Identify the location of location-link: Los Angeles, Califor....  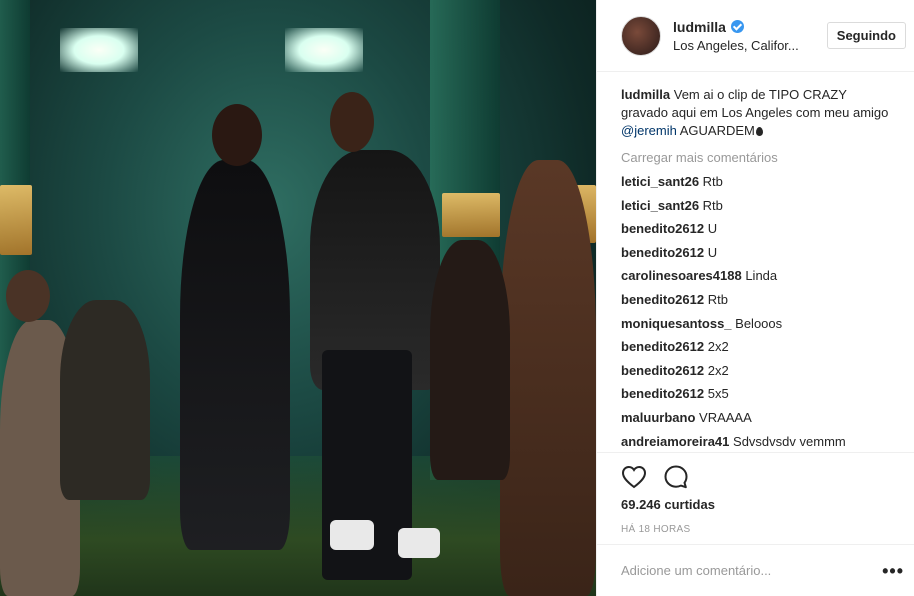
(746, 45).